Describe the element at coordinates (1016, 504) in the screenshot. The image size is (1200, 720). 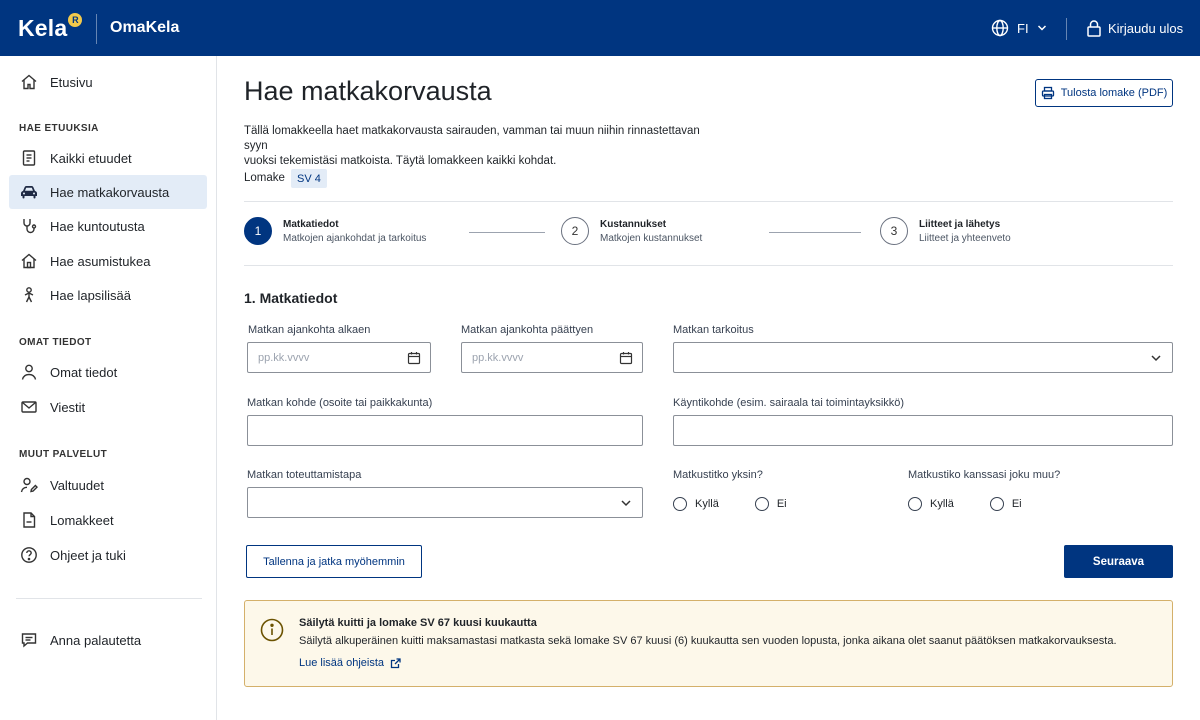
I see `radio-label: Ei` at that location.